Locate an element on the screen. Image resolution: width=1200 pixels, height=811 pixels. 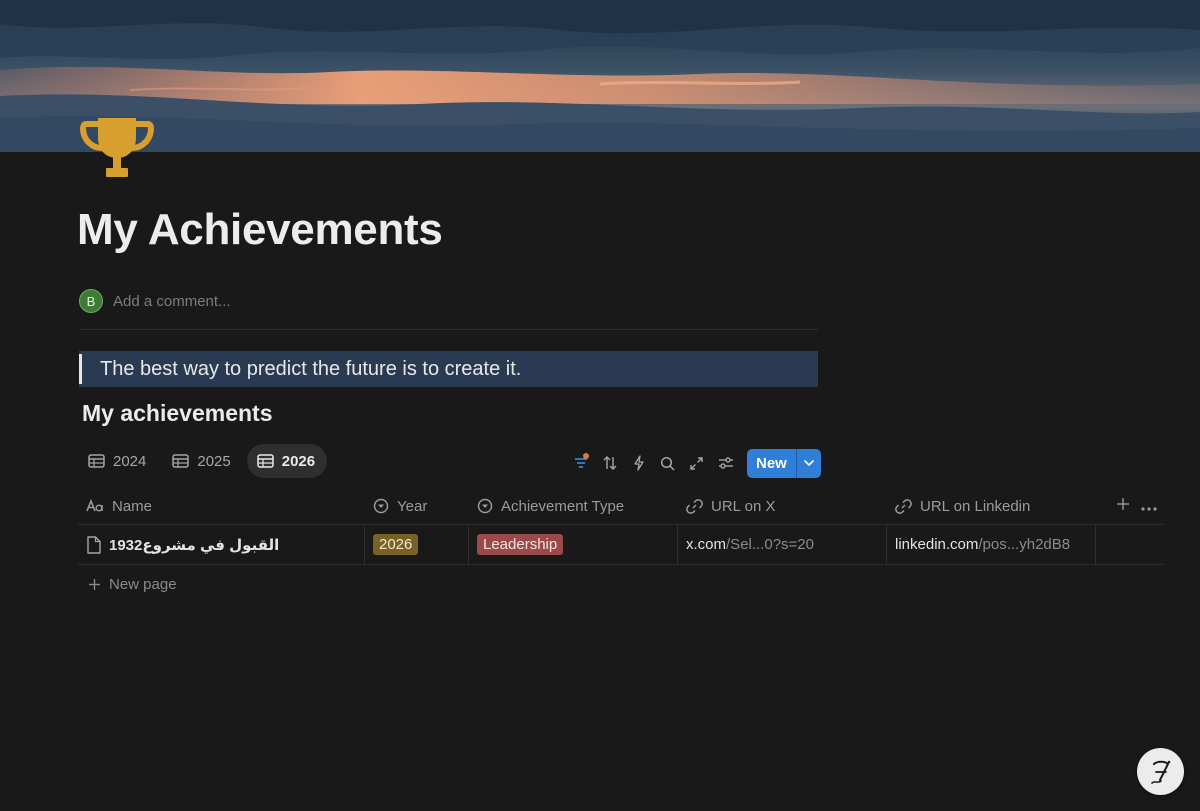
database-title: My achievements is located at coordinates (177, 413).